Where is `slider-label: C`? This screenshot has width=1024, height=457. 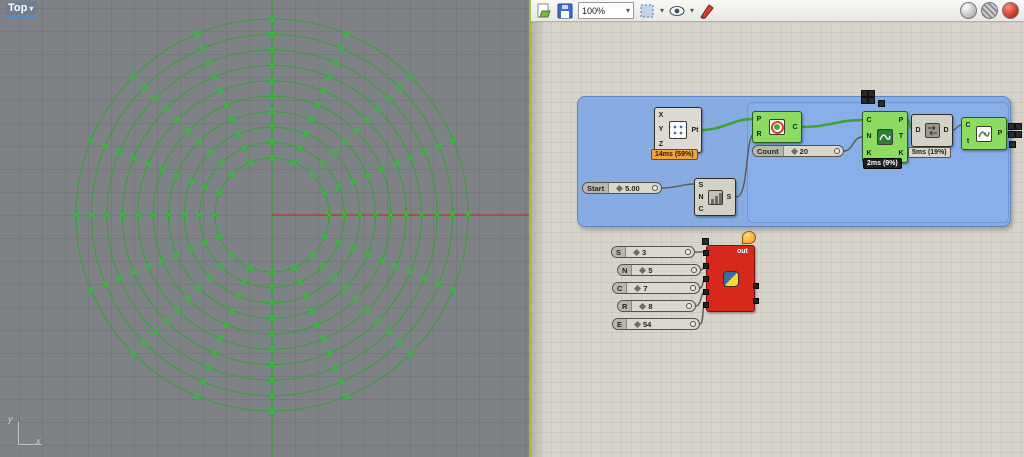 slider-label: C is located at coordinates (620, 288).